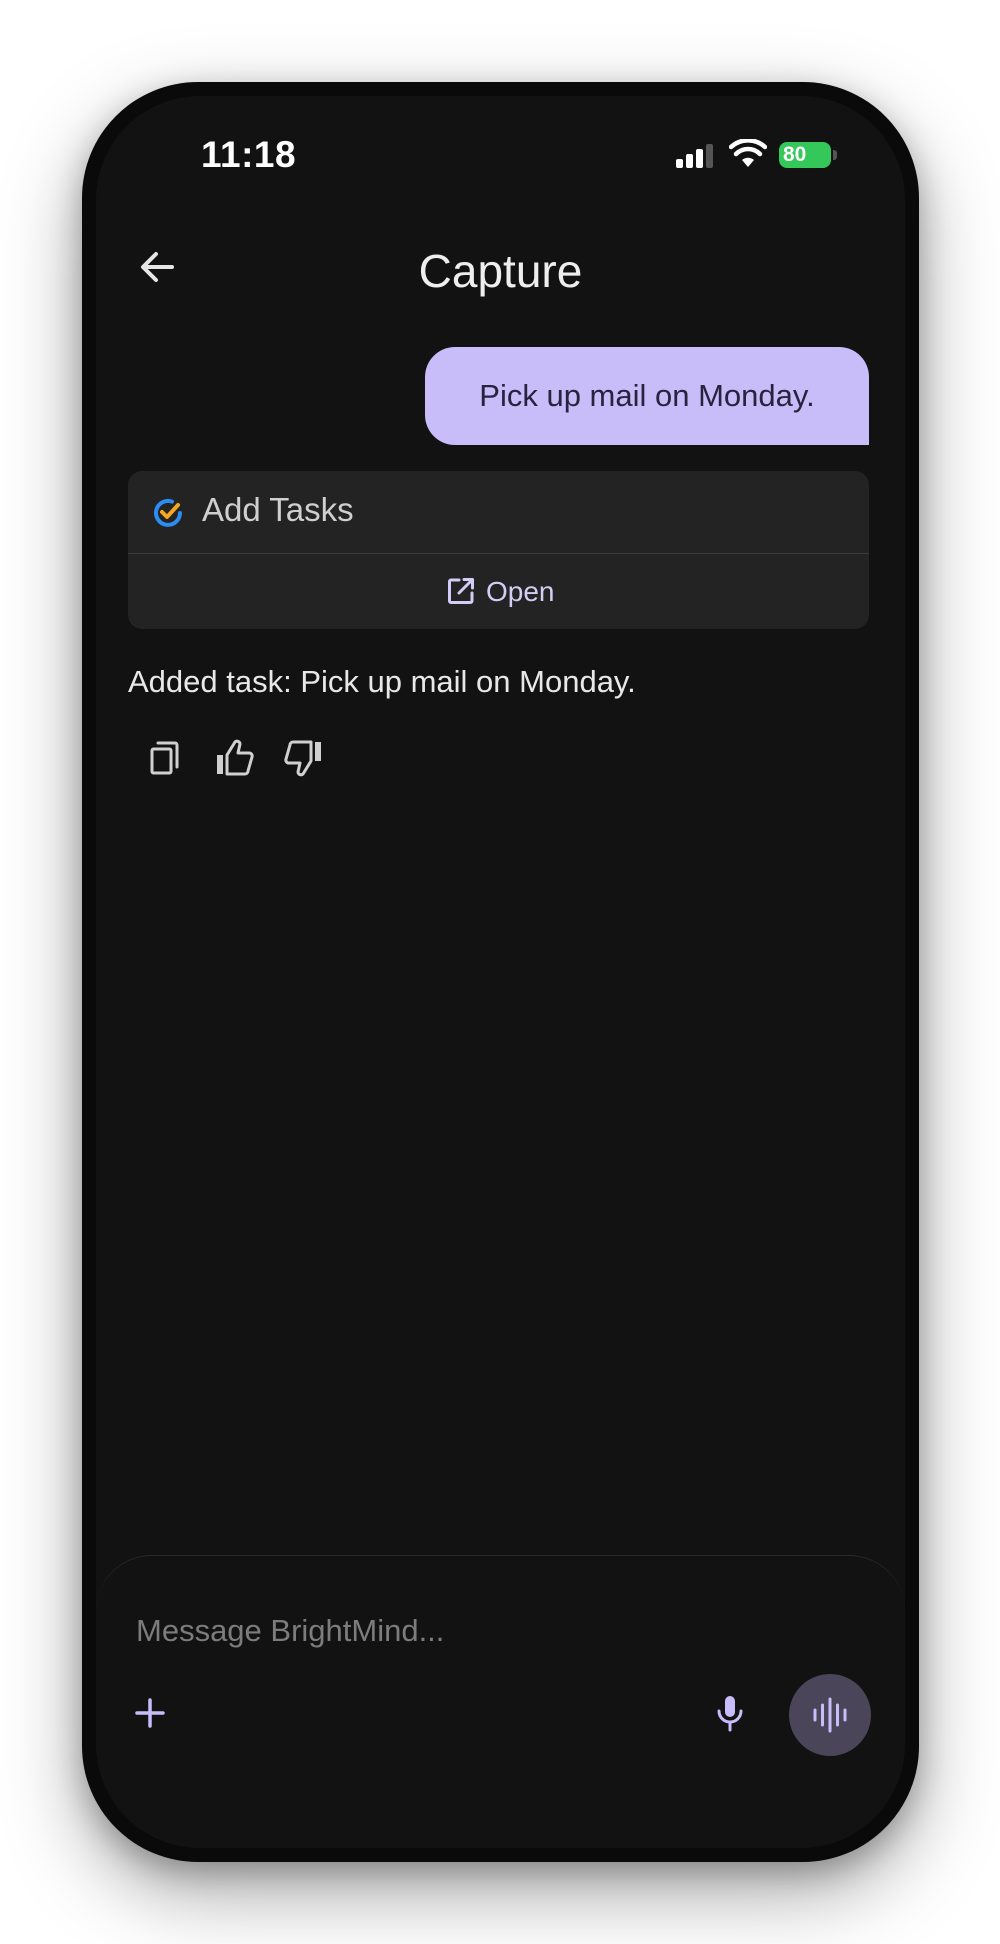 The height and width of the screenshot is (1944, 1000). Describe the element at coordinates (234, 758) in the screenshot. I see `thumbs-up-icon` at that location.